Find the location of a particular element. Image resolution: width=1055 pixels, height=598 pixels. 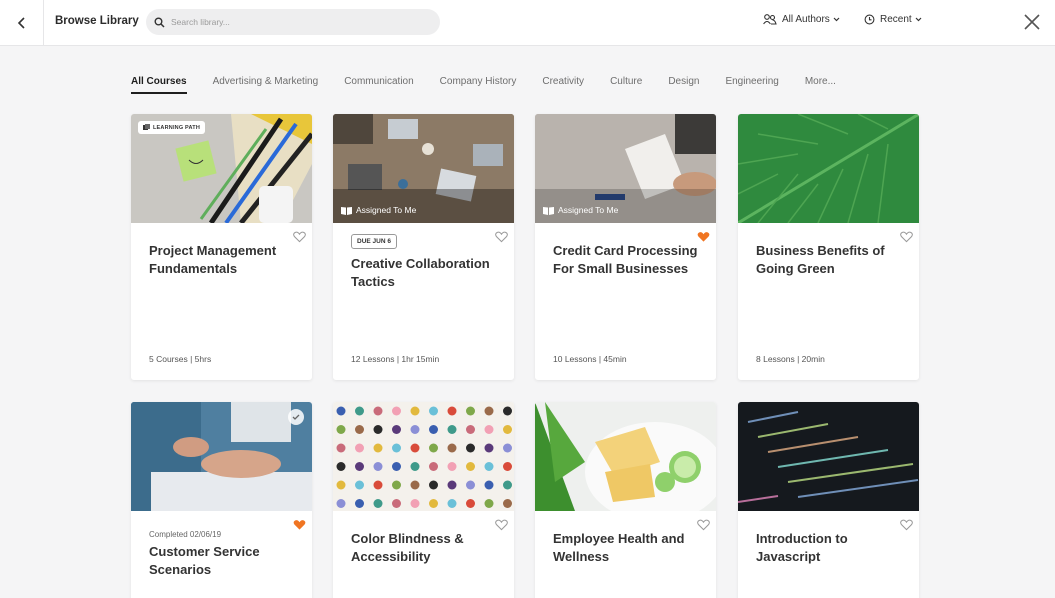

close-icon is located at coordinates (1032, 22).